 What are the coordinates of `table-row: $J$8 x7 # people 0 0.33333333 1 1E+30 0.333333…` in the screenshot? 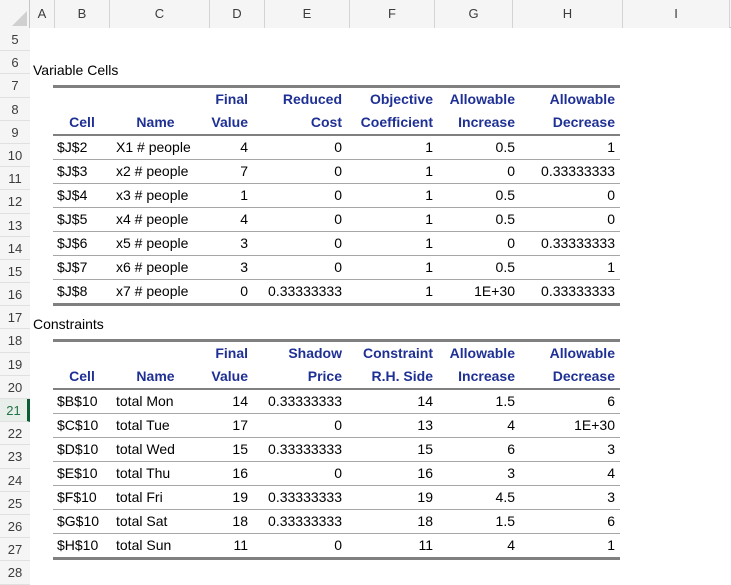 It's located at (336, 292).